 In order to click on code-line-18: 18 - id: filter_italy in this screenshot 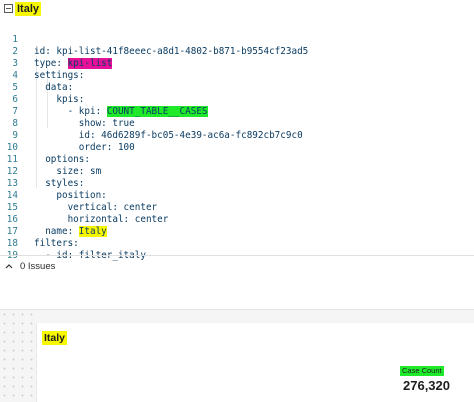, I will do `click(73, 243)`.